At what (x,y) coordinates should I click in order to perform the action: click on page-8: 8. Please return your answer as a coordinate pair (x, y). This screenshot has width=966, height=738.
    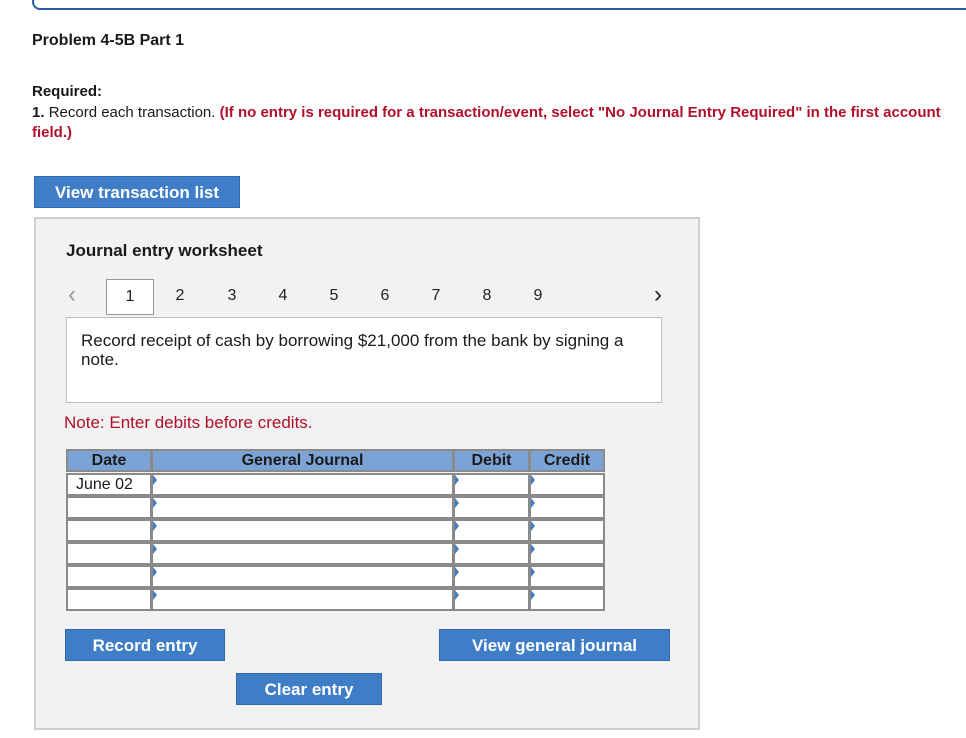
    Looking at the image, I should click on (487, 297).